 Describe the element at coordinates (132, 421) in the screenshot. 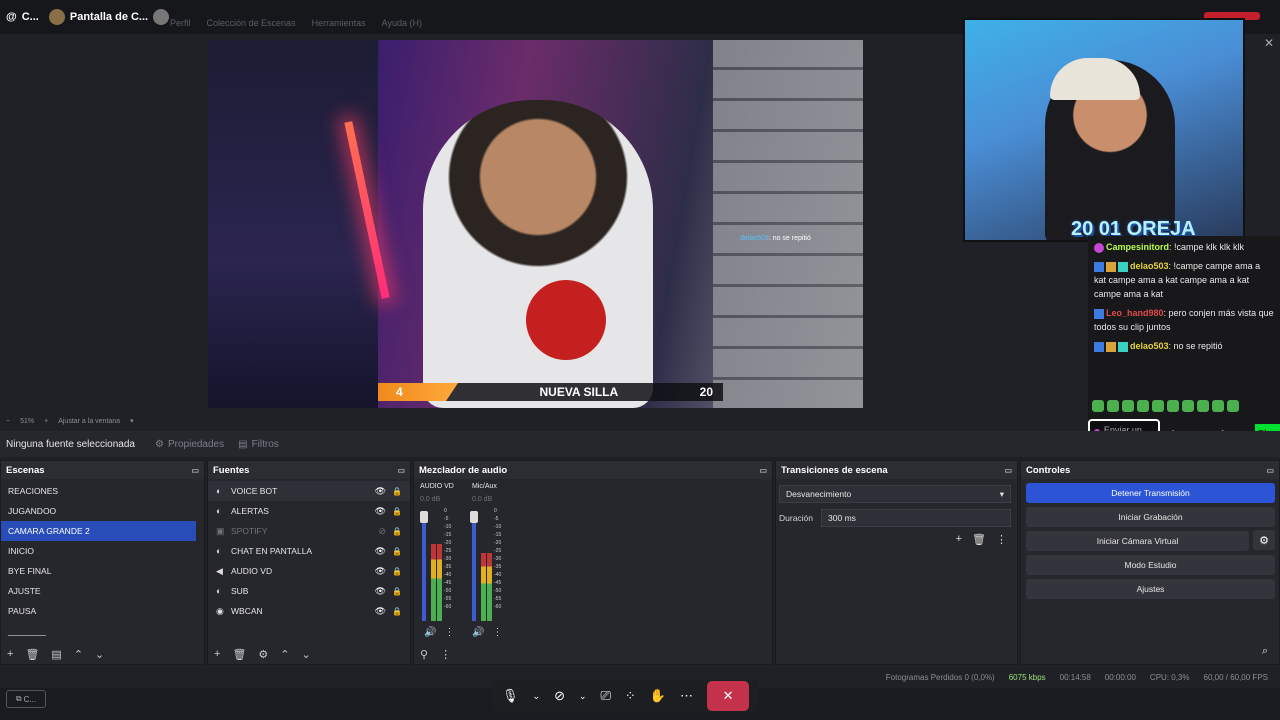

I see `chevron-down-icon: ▾` at that location.